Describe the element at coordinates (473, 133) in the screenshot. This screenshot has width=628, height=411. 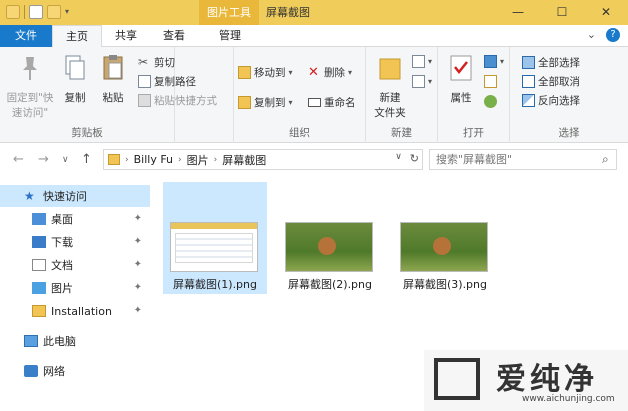
I see `open-group-label: 打开` at that location.